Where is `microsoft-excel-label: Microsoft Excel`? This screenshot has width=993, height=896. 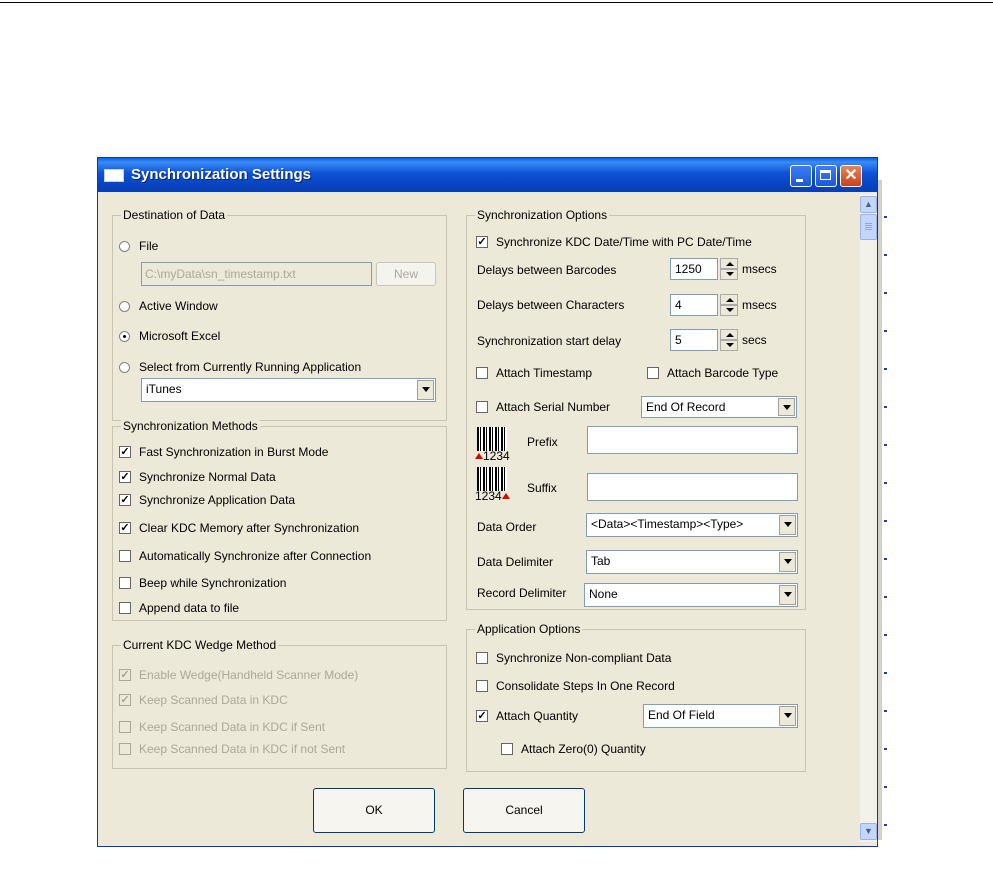 microsoft-excel-label: Microsoft Excel is located at coordinates (180, 336).